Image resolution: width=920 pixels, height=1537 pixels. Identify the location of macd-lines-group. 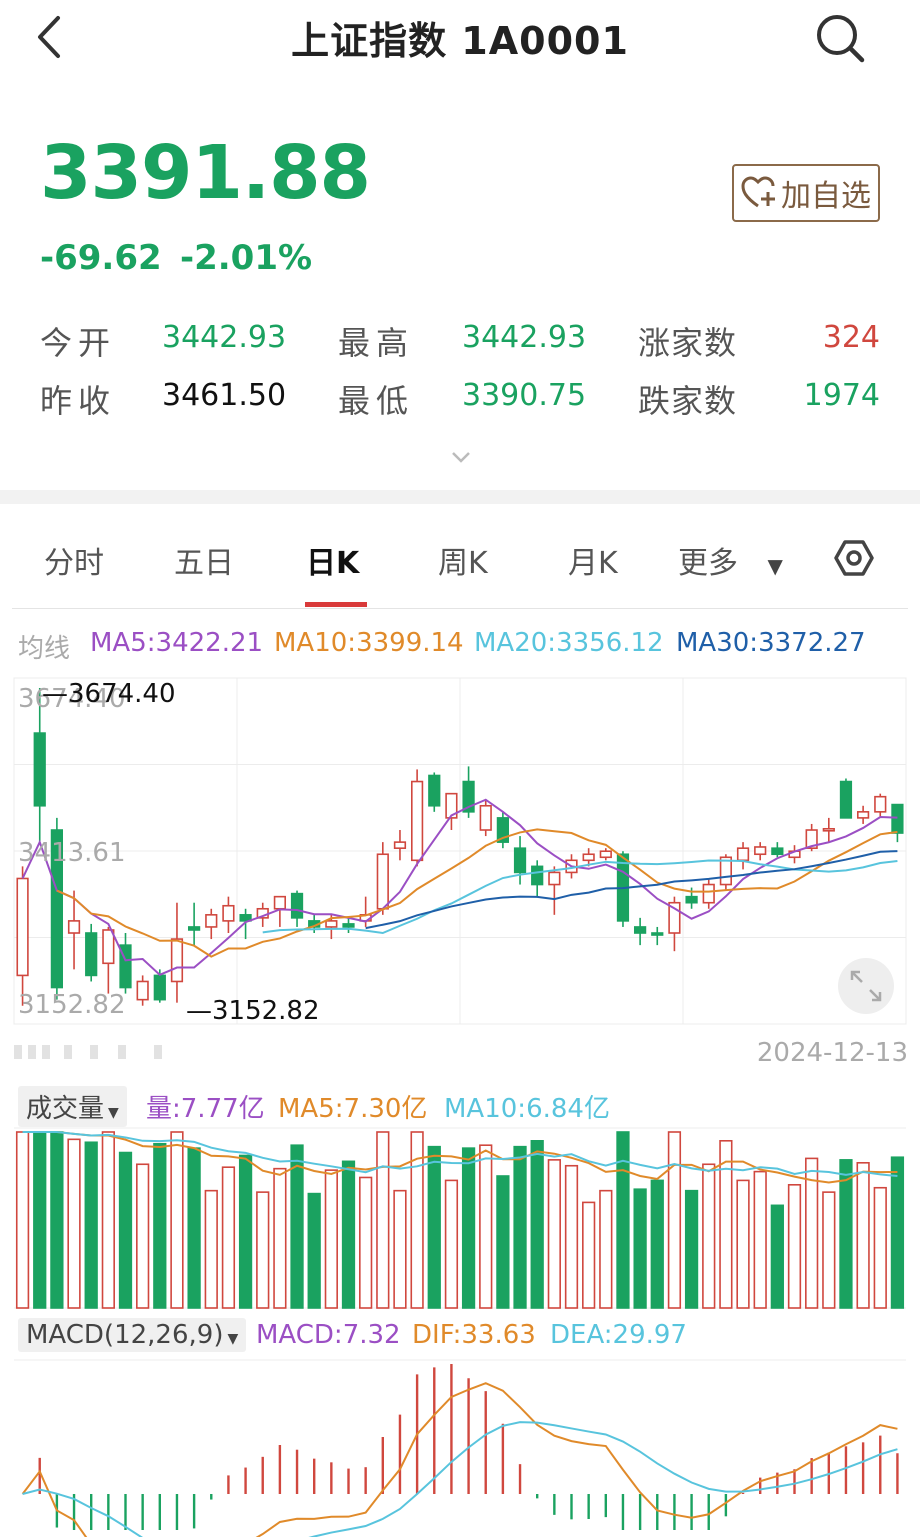
(459, 1459).